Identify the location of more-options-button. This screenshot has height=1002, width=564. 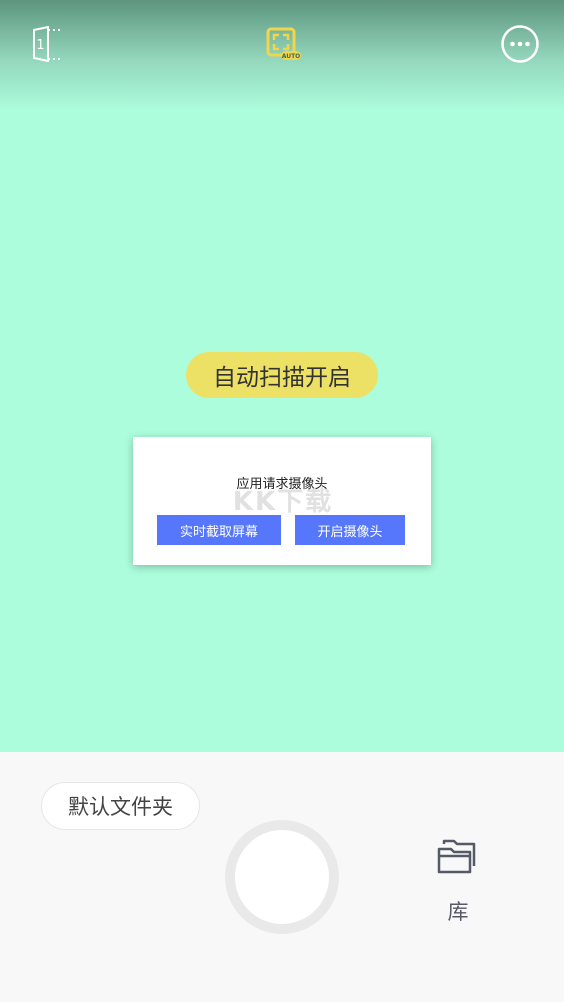
(520, 44).